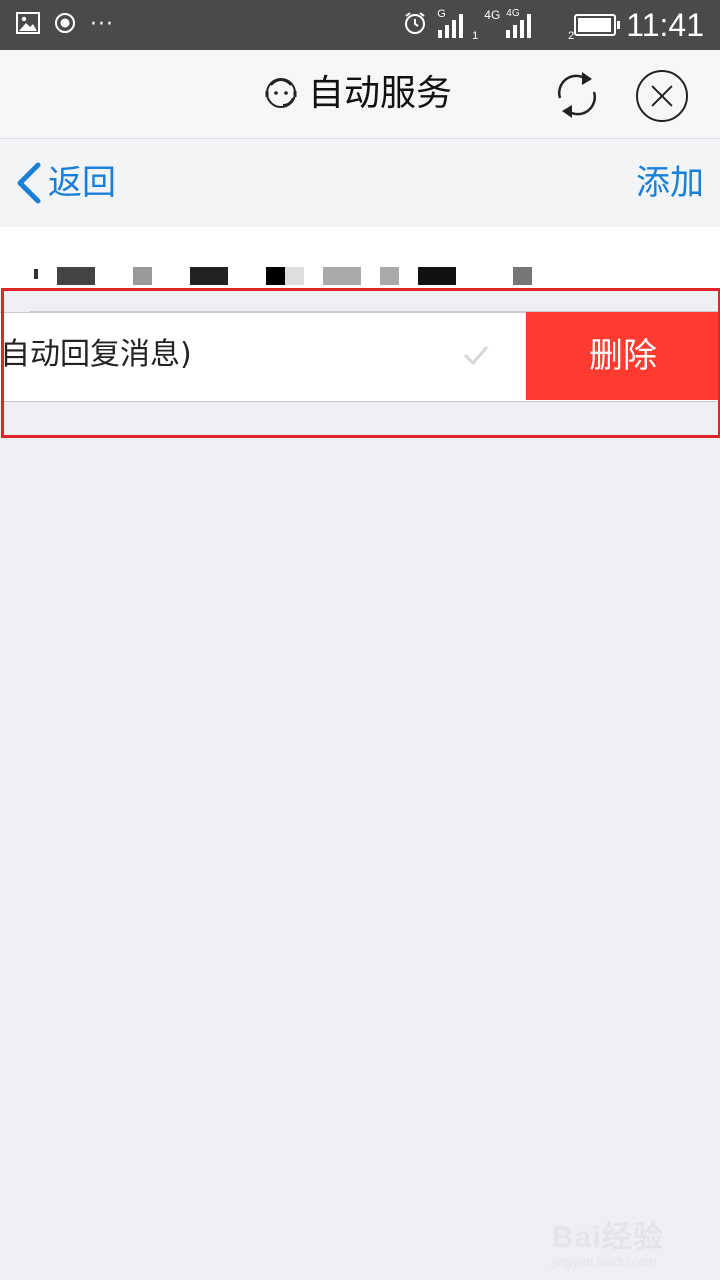 The image size is (720, 1280). I want to click on baidu-watermark: Bai经验 jingyan.baidu.com, so click(608, 1240).